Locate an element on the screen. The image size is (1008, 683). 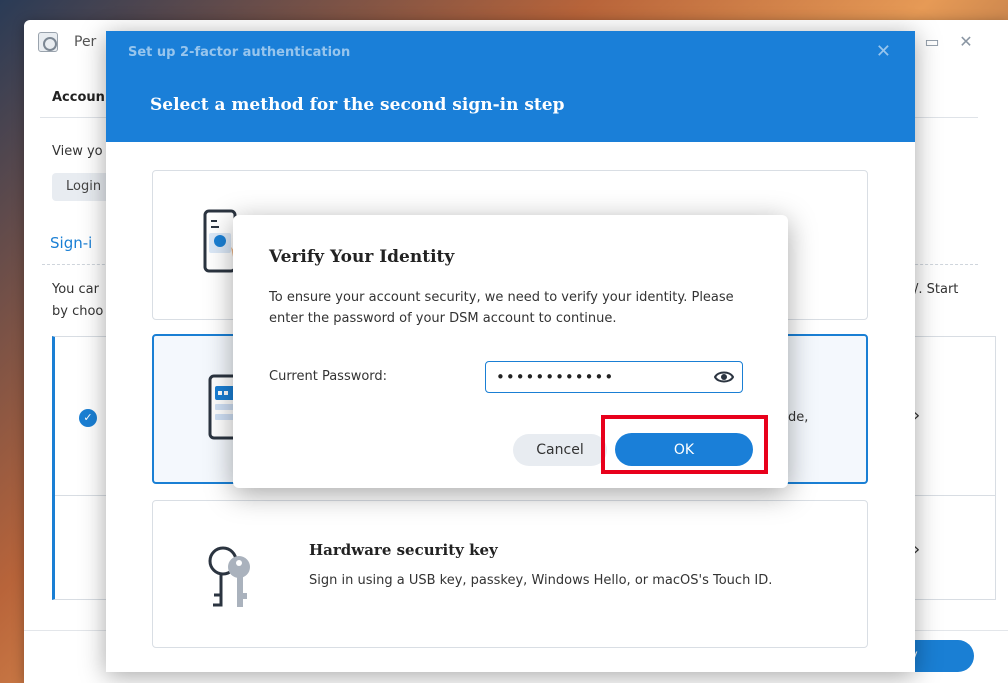
card-title: Hardware security key is located at coordinates (403, 550).